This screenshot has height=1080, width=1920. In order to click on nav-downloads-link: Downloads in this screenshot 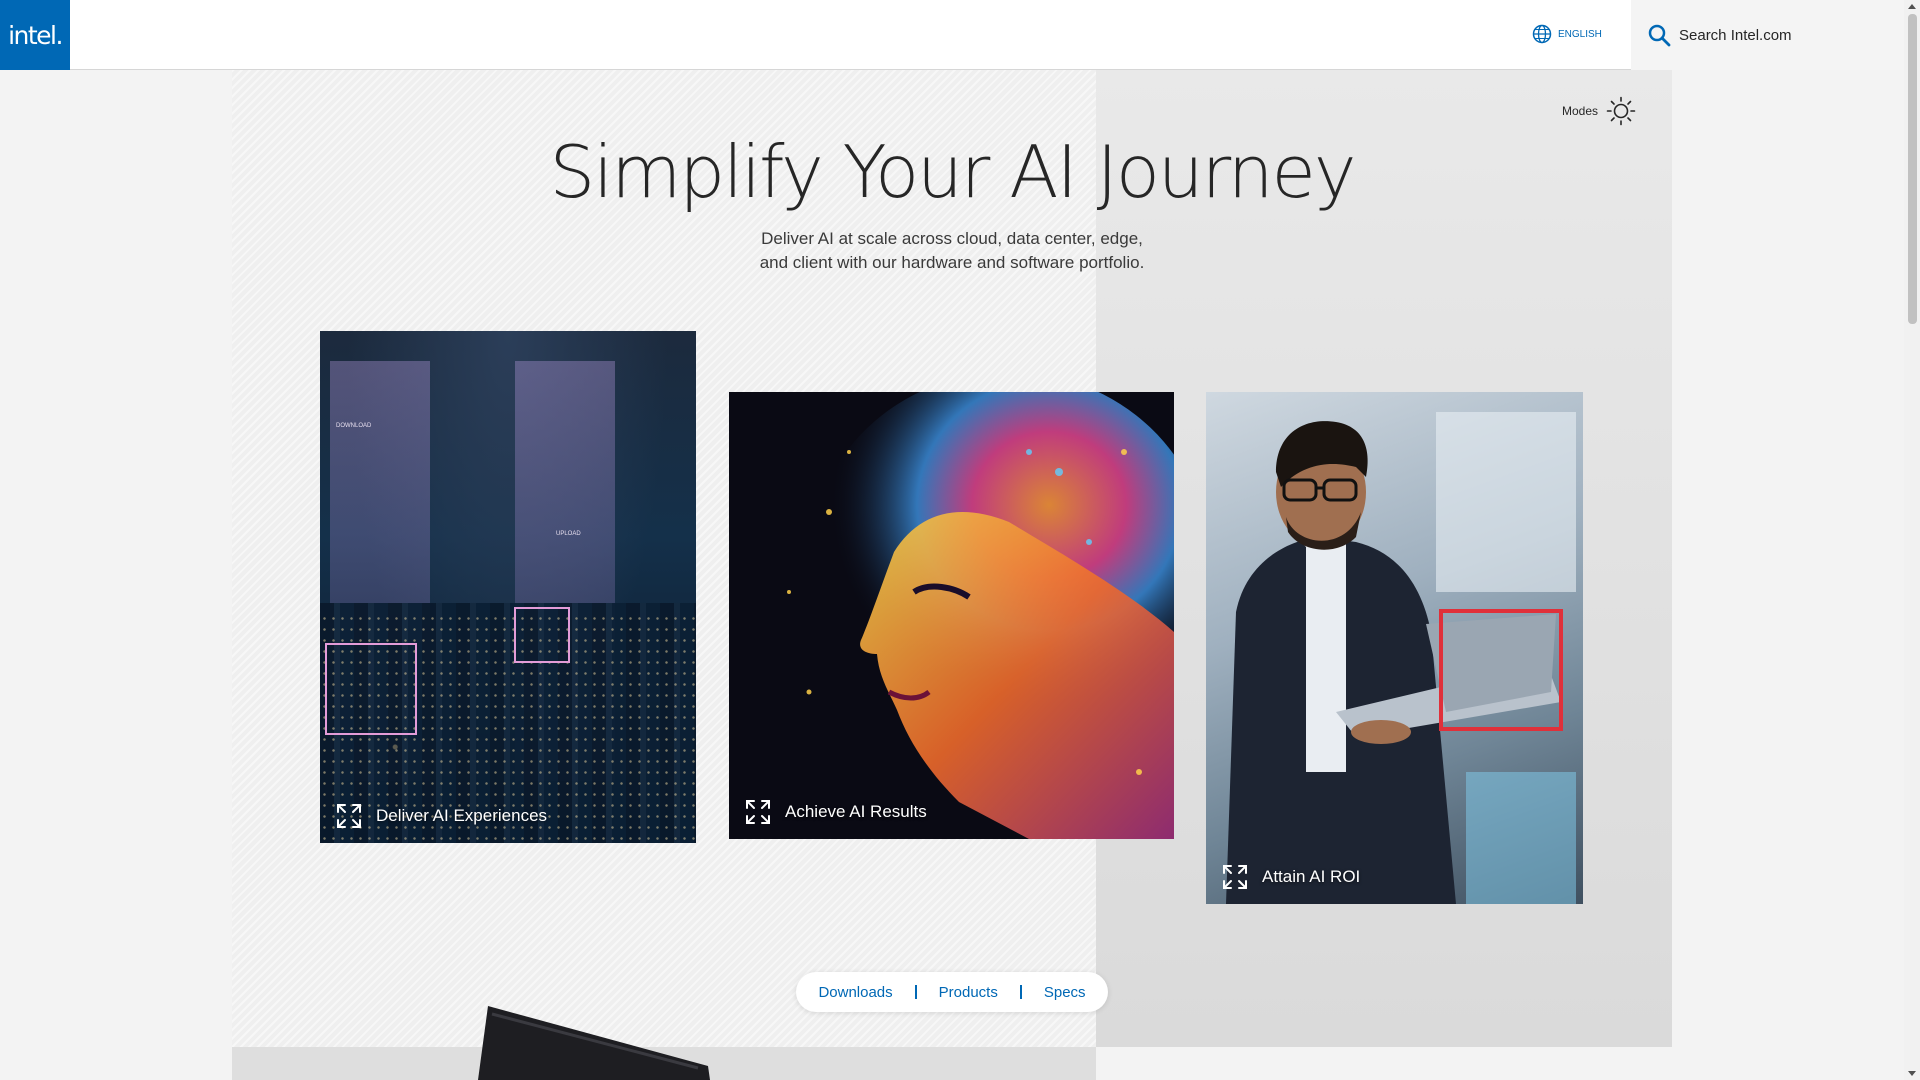, I will do `click(855, 992)`.